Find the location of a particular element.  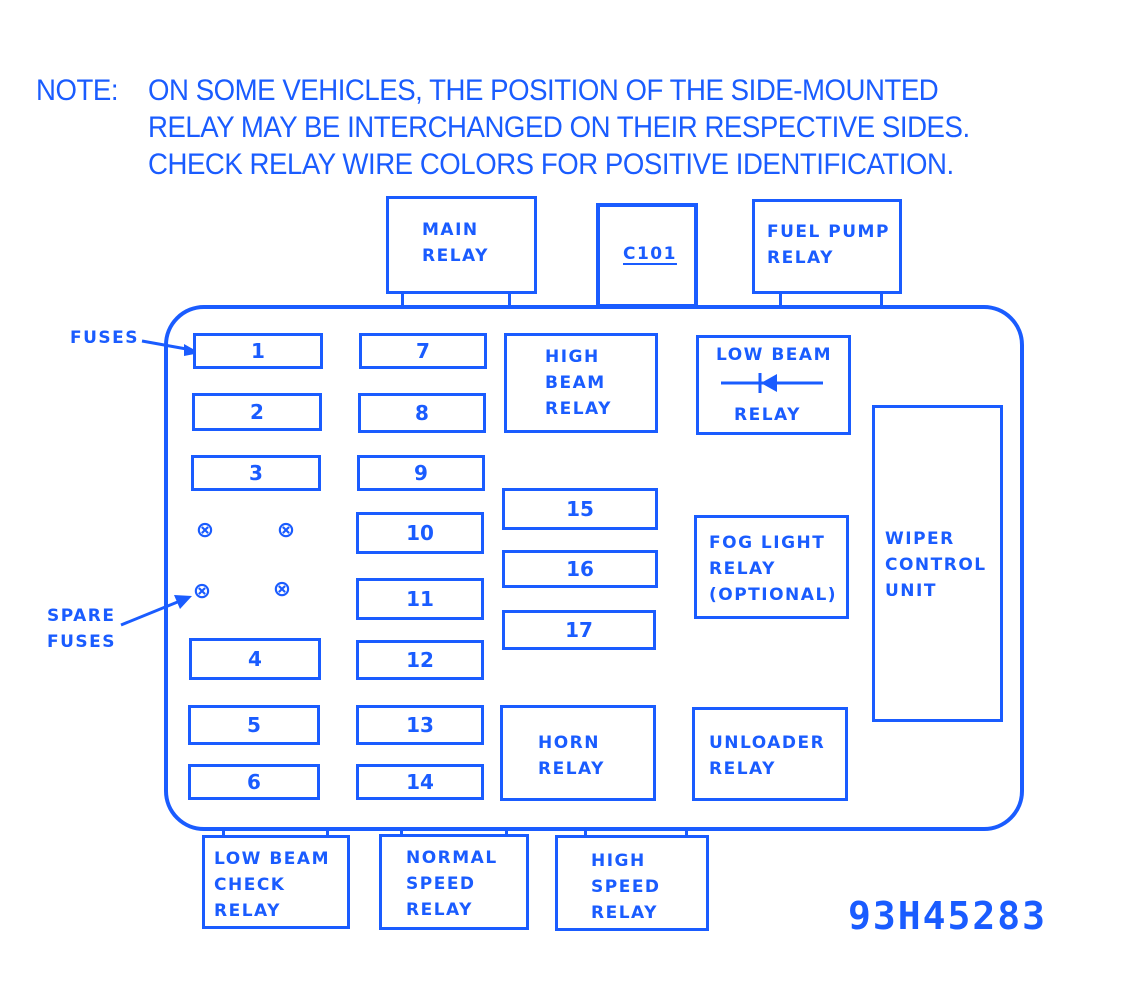

wiper-control-unit-label: WIPER CONTROL UNIT is located at coordinates (936, 565).